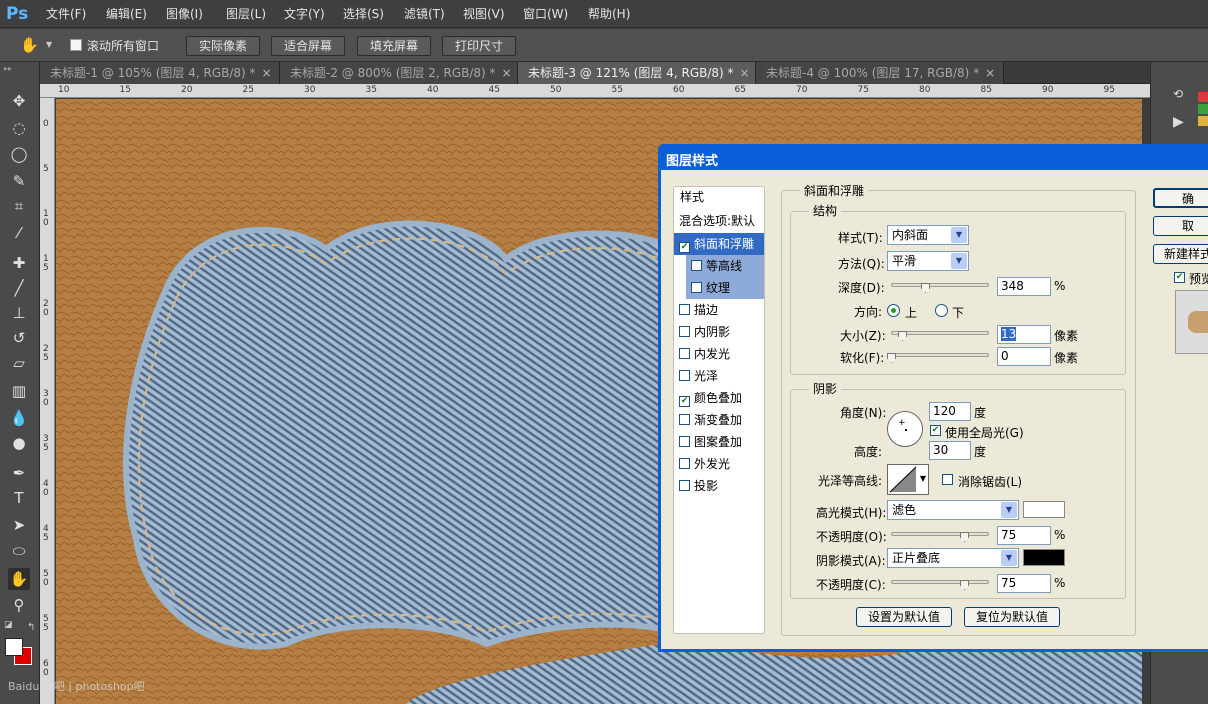 This screenshot has height=704, width=1208. Describe the element at coordinates (904, 617) in the screenshot. I see `set-default-button: 设置为默认值` at that location.